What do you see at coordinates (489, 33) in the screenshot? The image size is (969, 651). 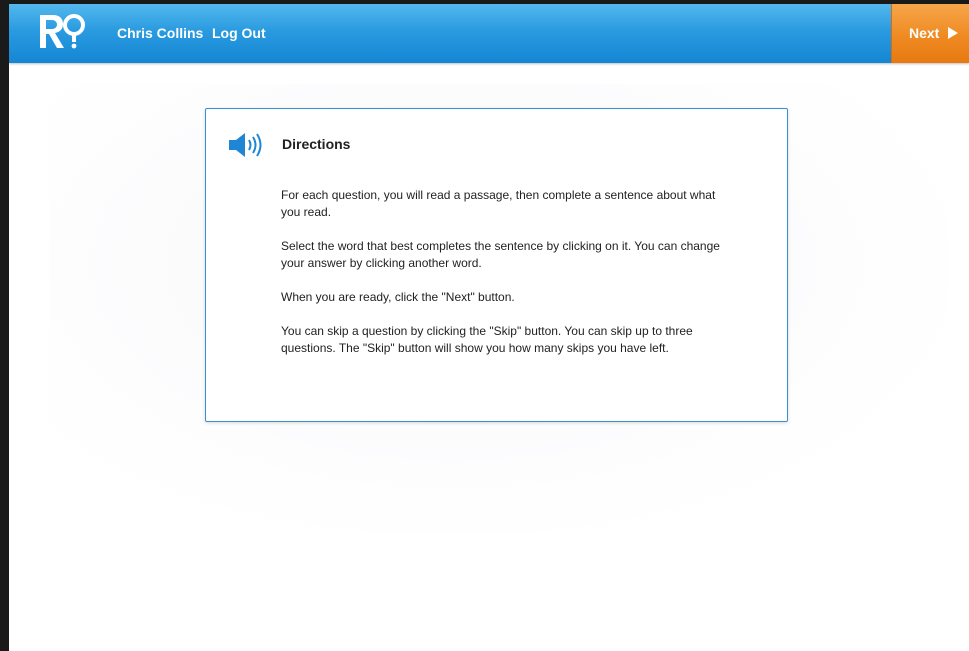 I see `top-bar: Chris Collins Log Out Next` at bounding box center [489, 33].